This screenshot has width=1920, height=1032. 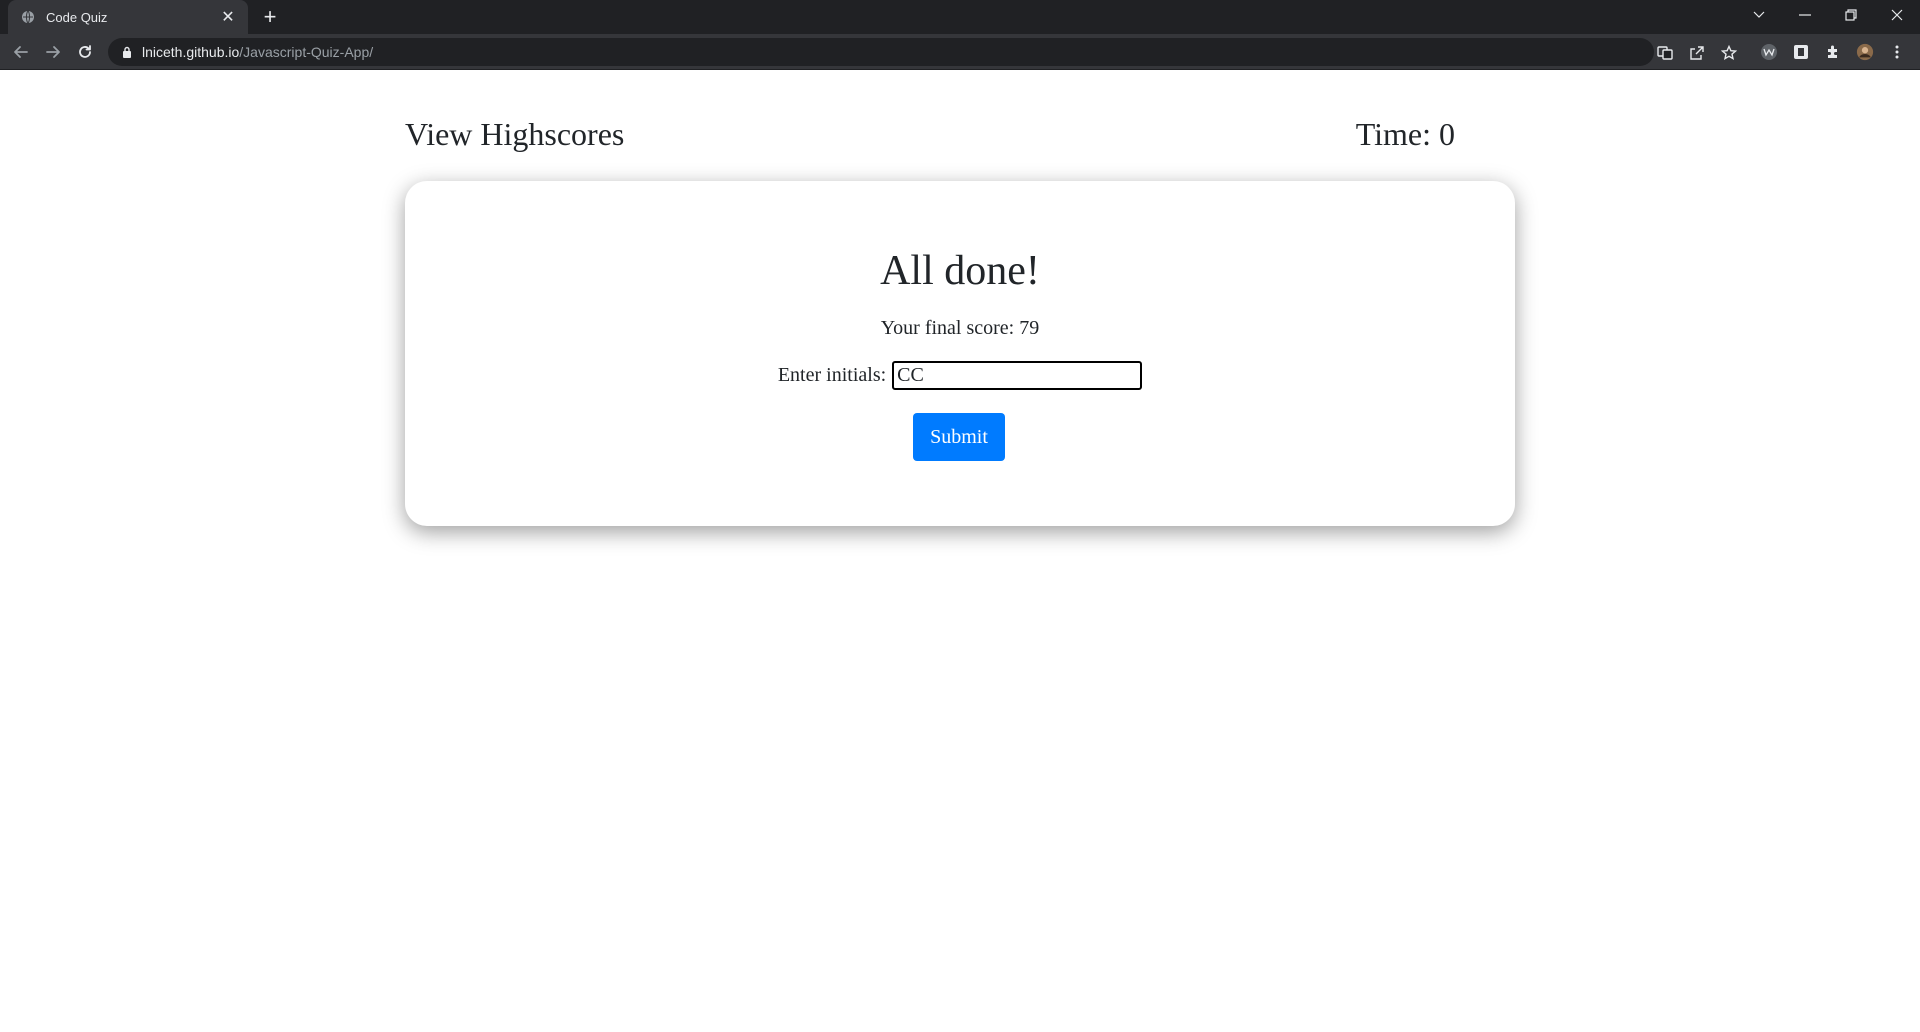 I want to click on tab-search-icon, so click(x=1759, y=15).